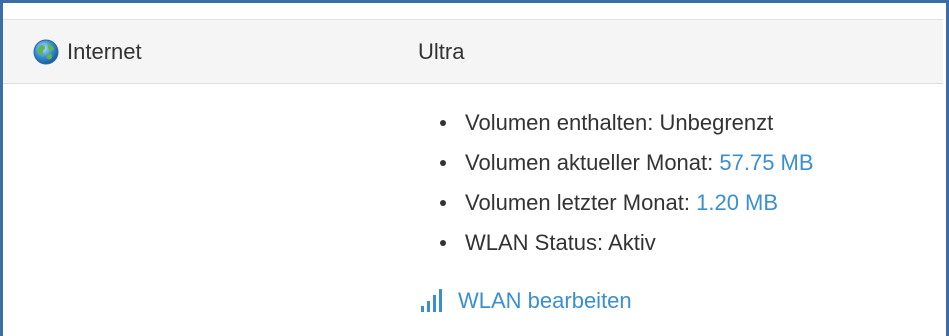 This screenshot has width=949, height=336. Describe the element at coordinates (545, 301) in the screenshot. I see `wlan-edit-label: WLAN bearbeiten` at that location.